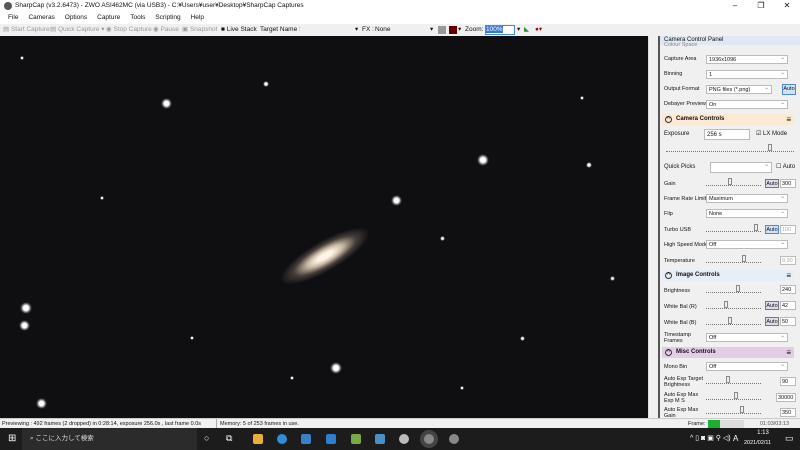 This screenshot has width=800, height=450. Describe the element at coordinates (788, 183) in the screenshot. I see `gain-input: 300` at that location.